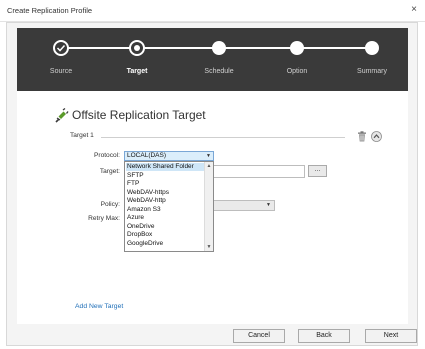 Image resolution: width=425 pixels, height=349 pixels. Describe the element at coordinates (143, 210) in the screenshot. I see `protocol-option-amazon-s3: Amazon S3` at that location.